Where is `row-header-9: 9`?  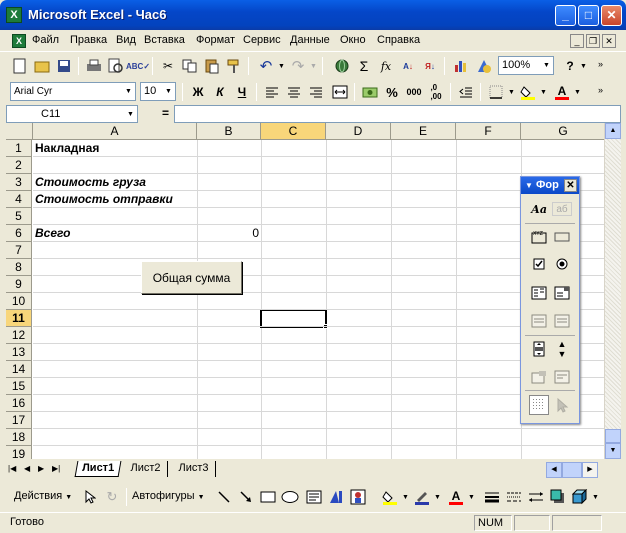
row-header-9: 9 is located at coordinates (19, 284).